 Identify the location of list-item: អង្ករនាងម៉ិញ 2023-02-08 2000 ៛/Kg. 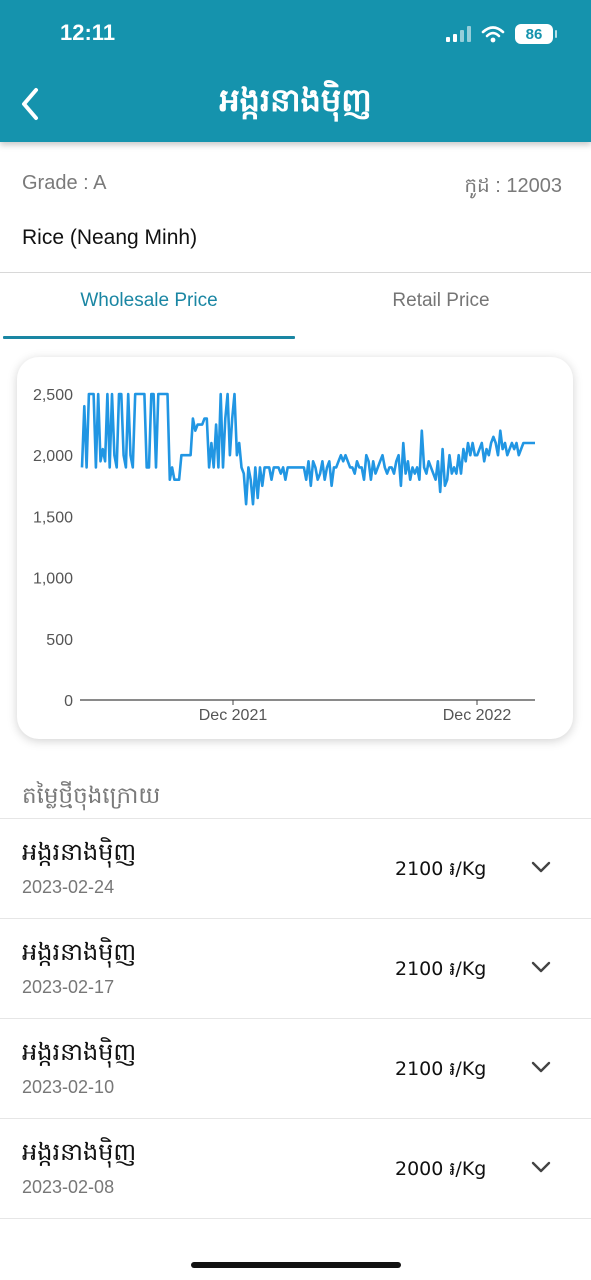
(295, 1168).